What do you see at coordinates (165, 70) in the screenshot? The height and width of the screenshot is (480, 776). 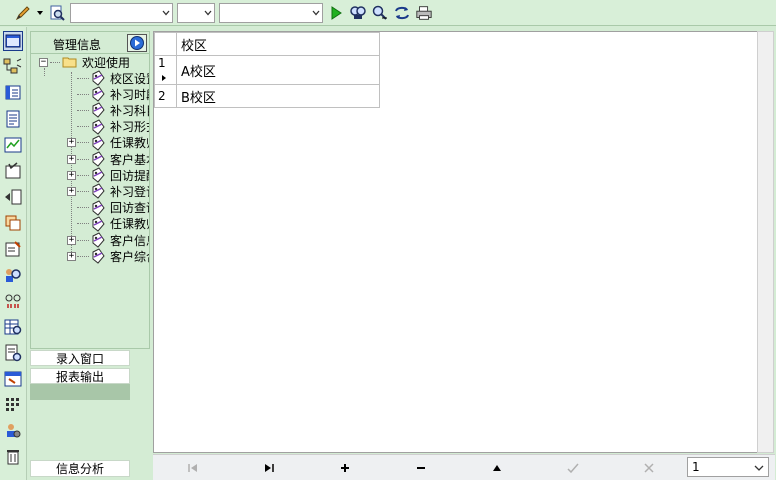 I see `row-indicator: 1` at bounding box center [165, 70].